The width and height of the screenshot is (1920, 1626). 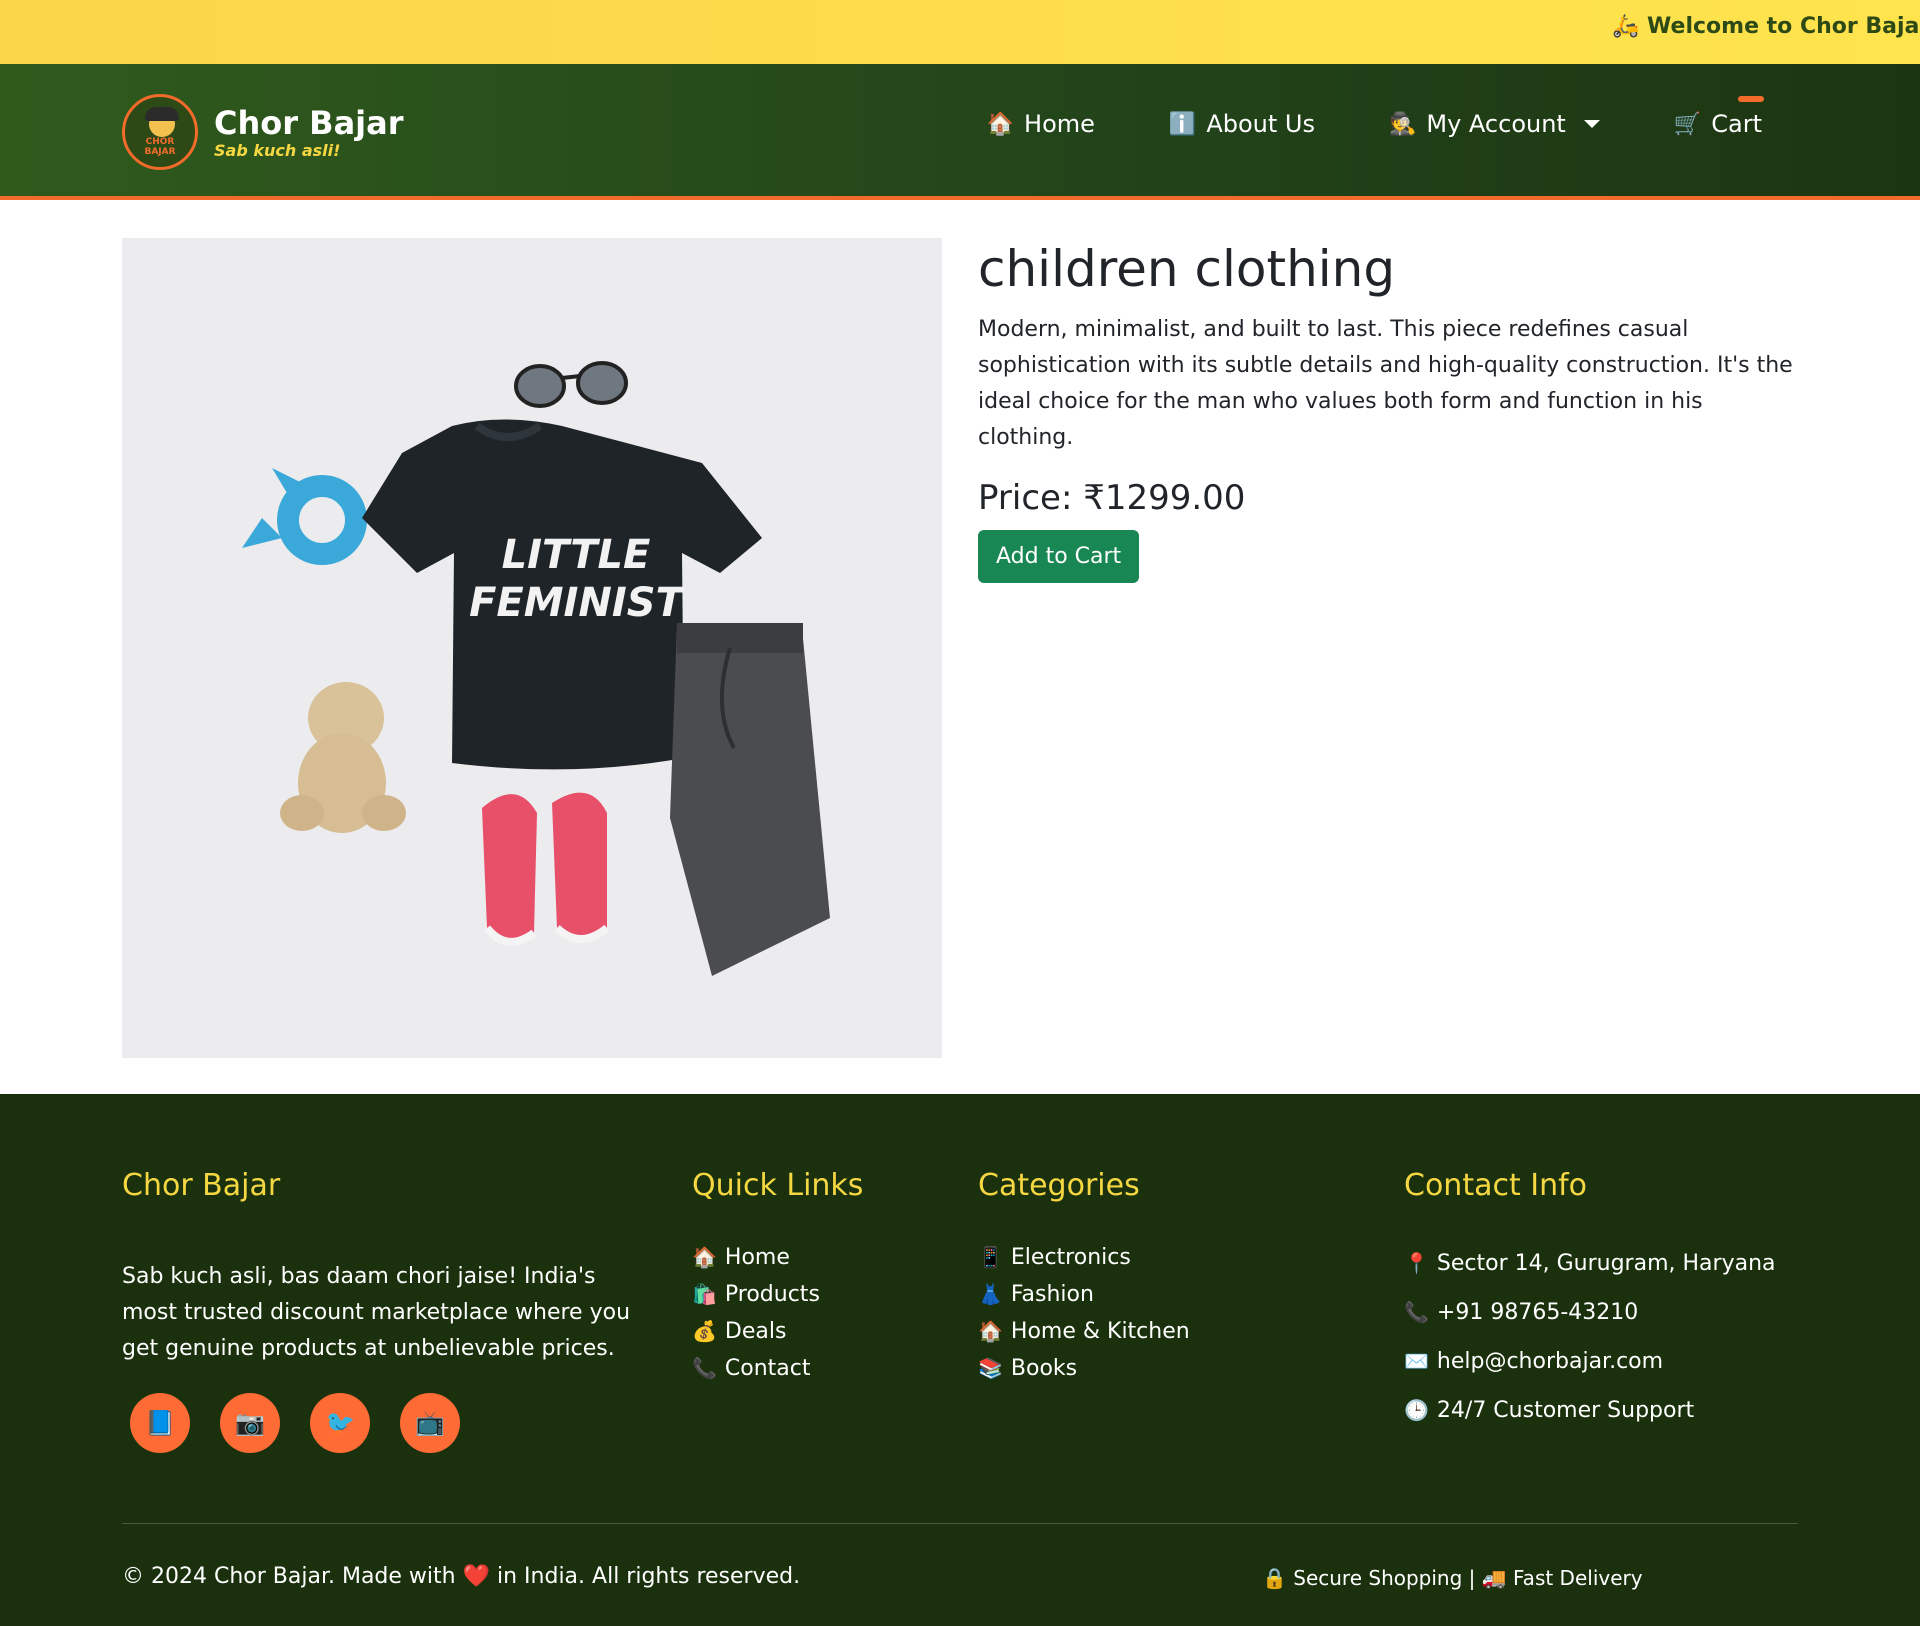 I want to click on announcement-bar: 🛵 Welcome to Chor Bajar! | 🔥, so click(x=960, y=32).